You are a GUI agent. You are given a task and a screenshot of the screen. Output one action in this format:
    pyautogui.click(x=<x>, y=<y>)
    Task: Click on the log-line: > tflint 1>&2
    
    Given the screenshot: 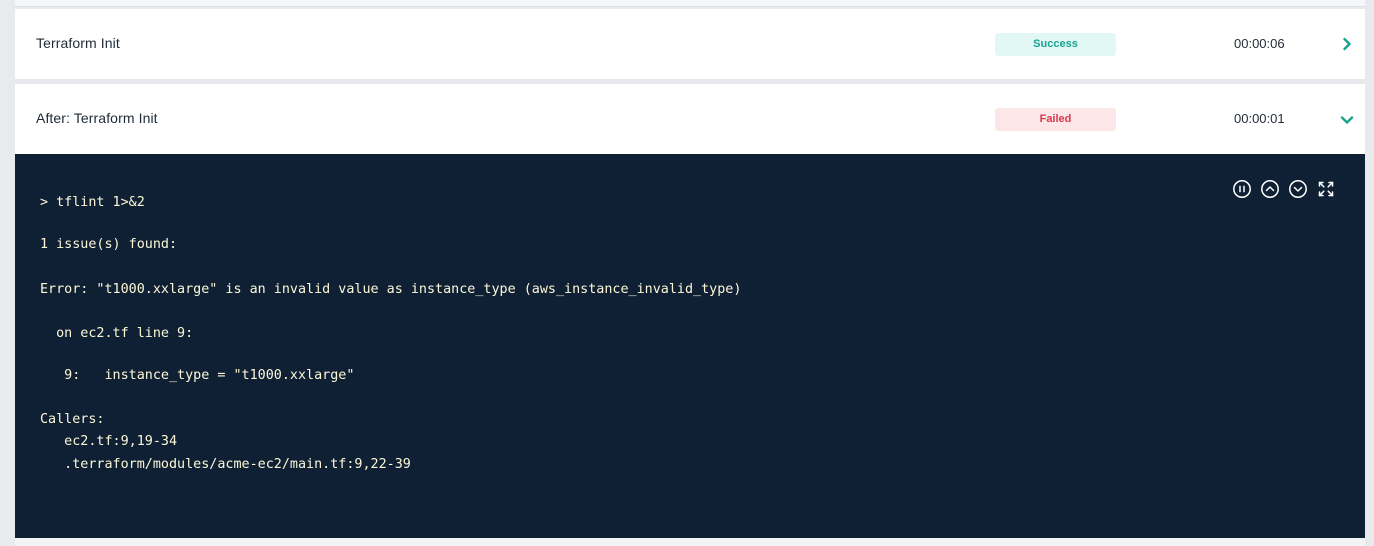 What is the action you would take?
    pyautogui.click(x=92, y=202)
    